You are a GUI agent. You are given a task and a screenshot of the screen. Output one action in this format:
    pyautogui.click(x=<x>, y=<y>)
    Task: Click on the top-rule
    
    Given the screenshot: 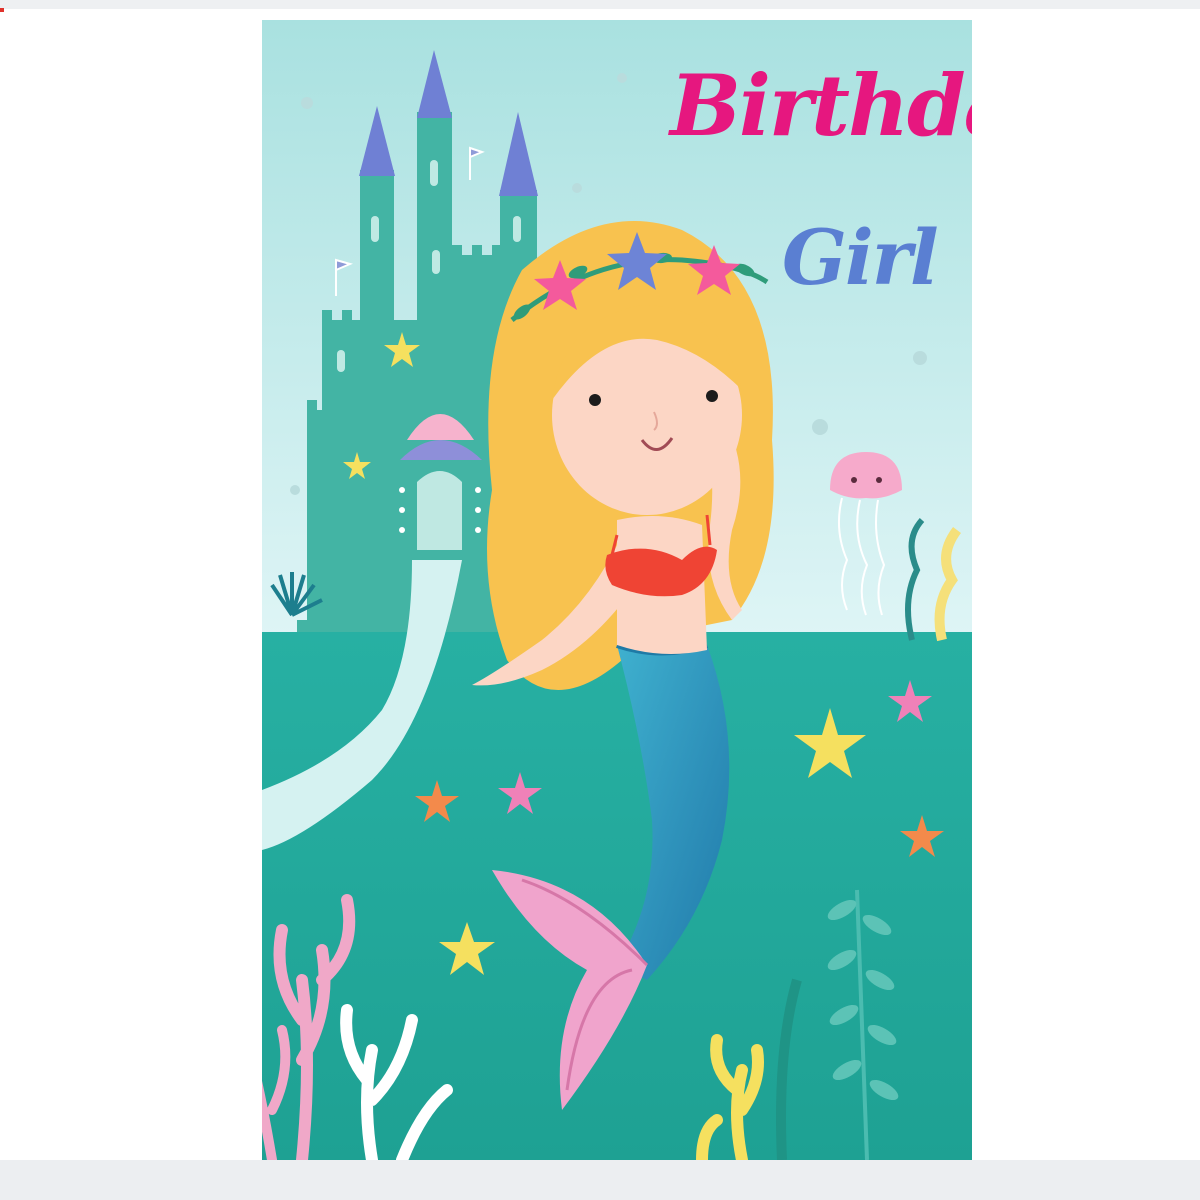 What is the action you would take?
    pyautogui.click(x=600, y=4)
    